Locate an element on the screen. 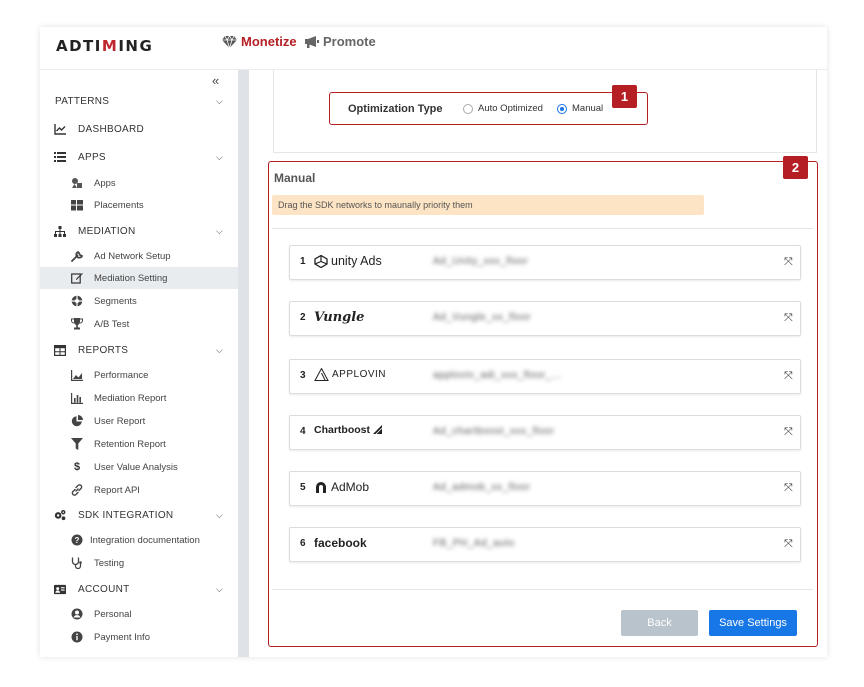 The image size is (864, 687). radio-manual: Manual is located at coordinates (580, 108).